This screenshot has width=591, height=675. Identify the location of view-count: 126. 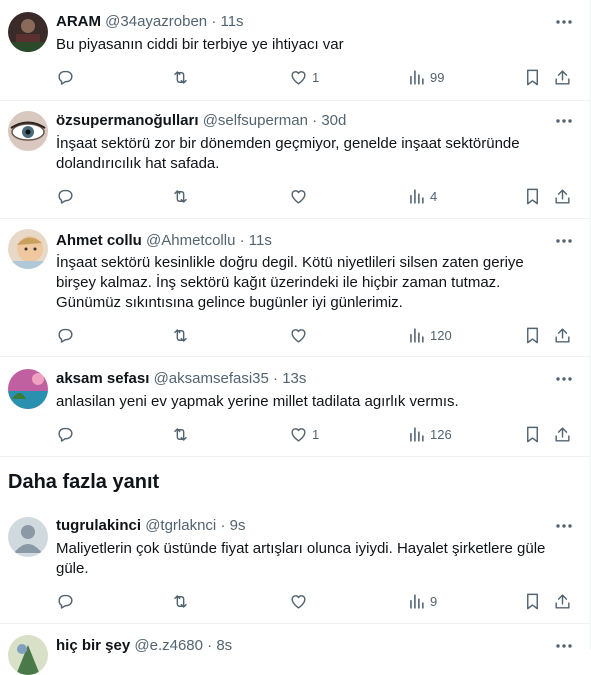
(441, 434).